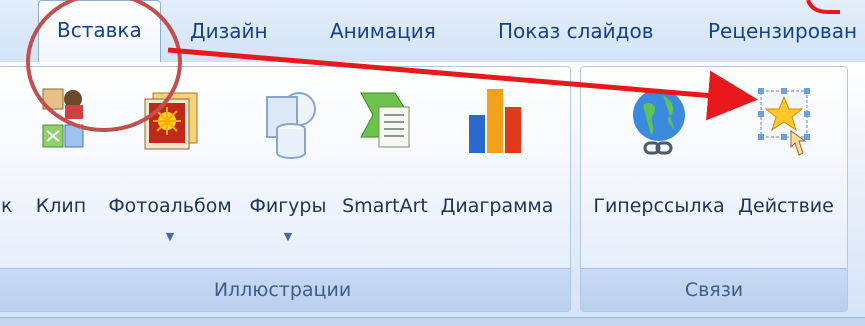 This screenshot has height=326, width=865. What do you see at coordinates (659, 122) in the screenshot?
I see `hyperlink-globe-icon` at bounding box center [659, 122].